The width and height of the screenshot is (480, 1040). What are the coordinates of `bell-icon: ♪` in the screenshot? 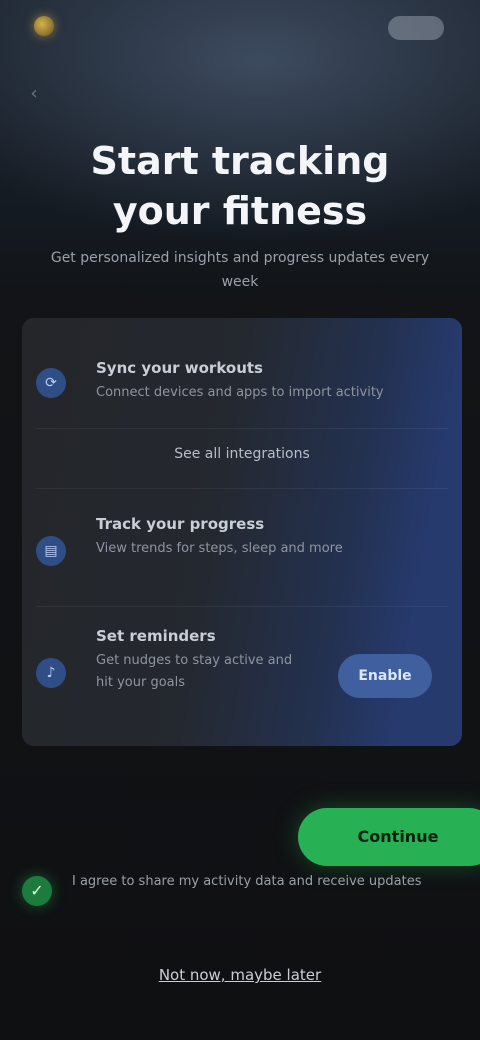 It's located at (51, 673).